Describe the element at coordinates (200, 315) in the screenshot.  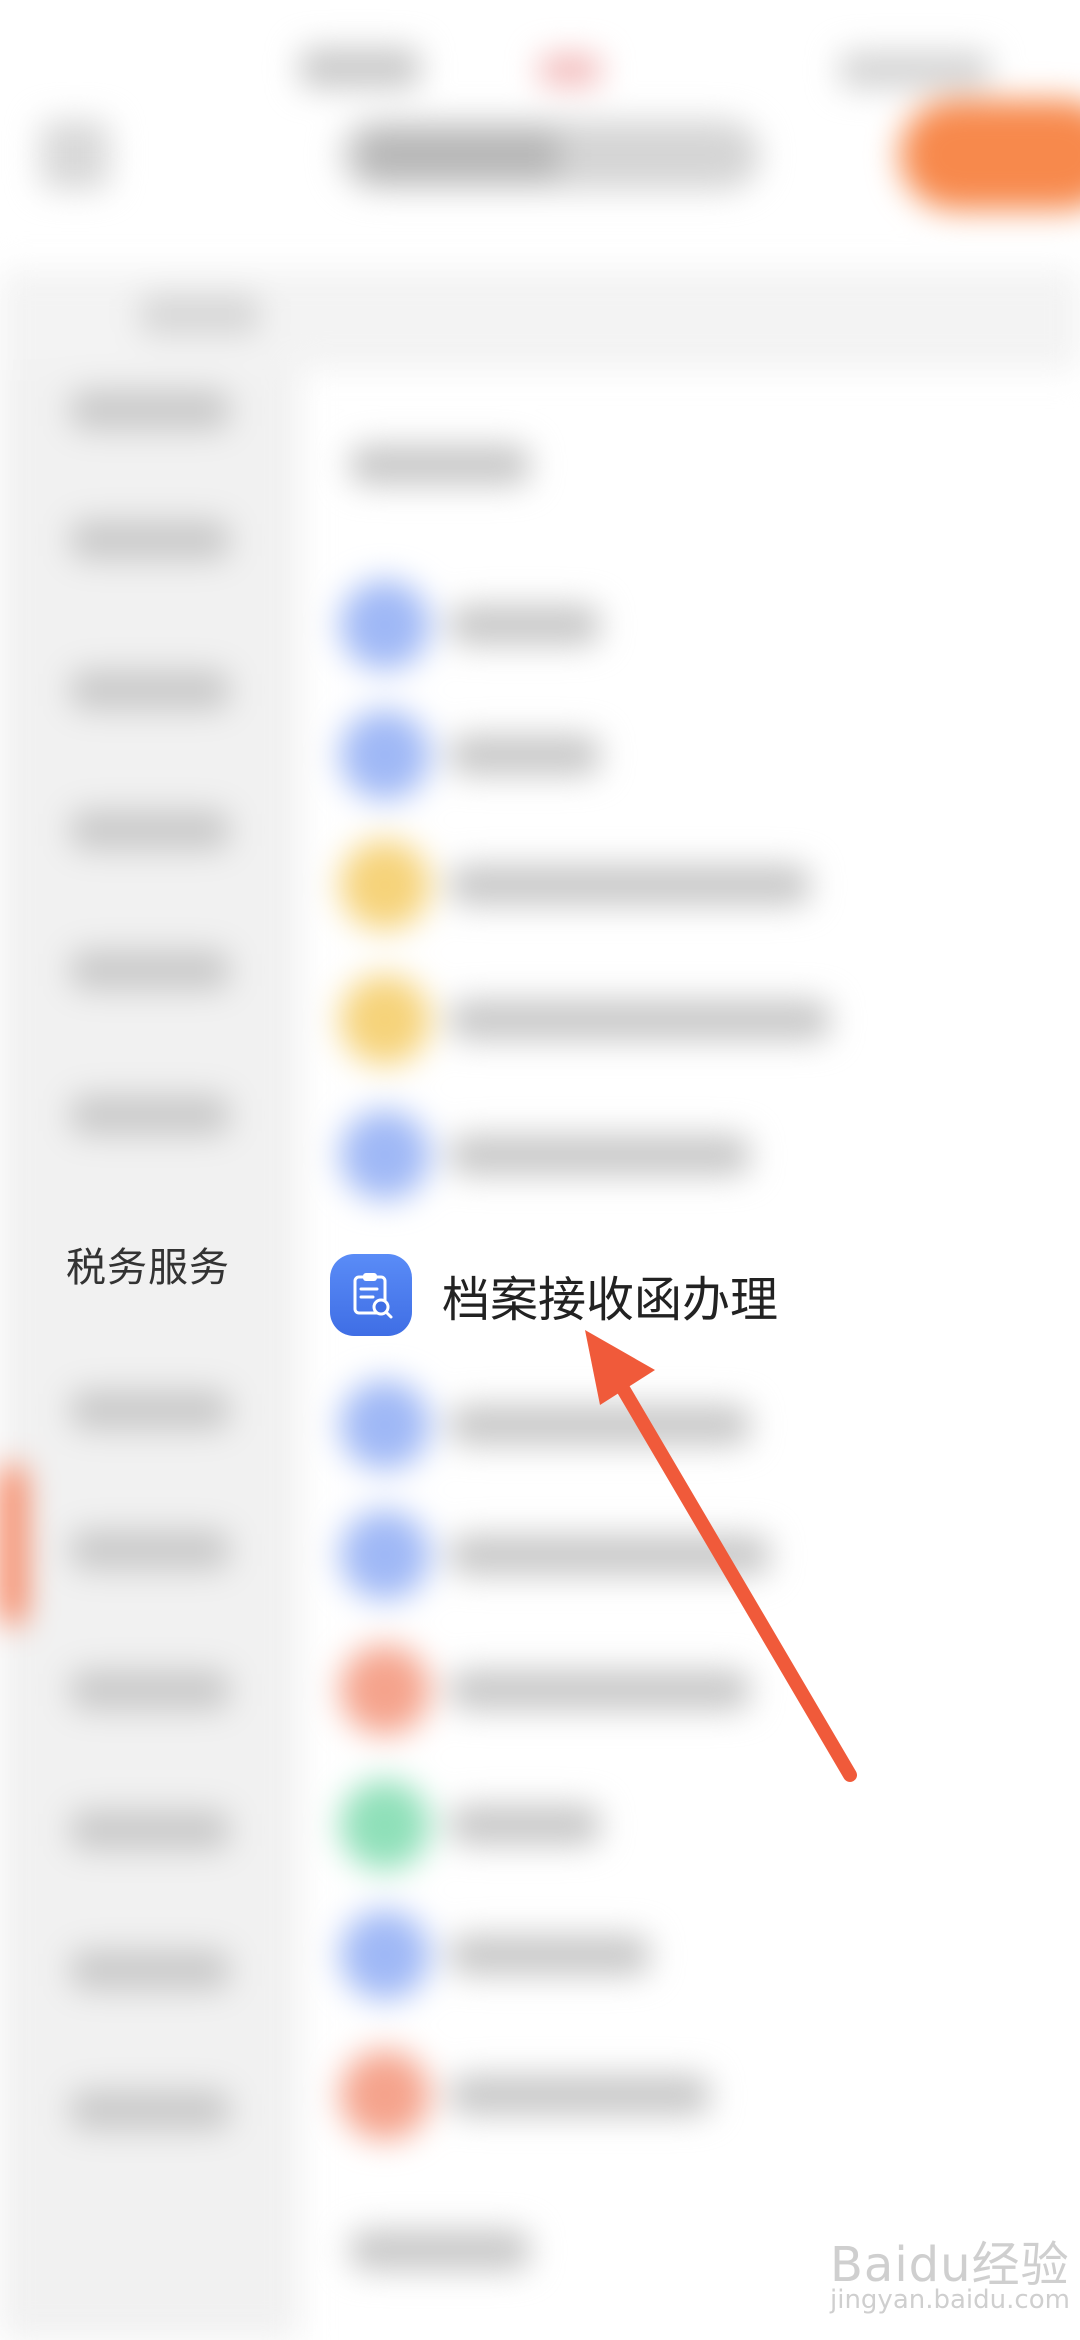
I see `sub-header-text` at that location.